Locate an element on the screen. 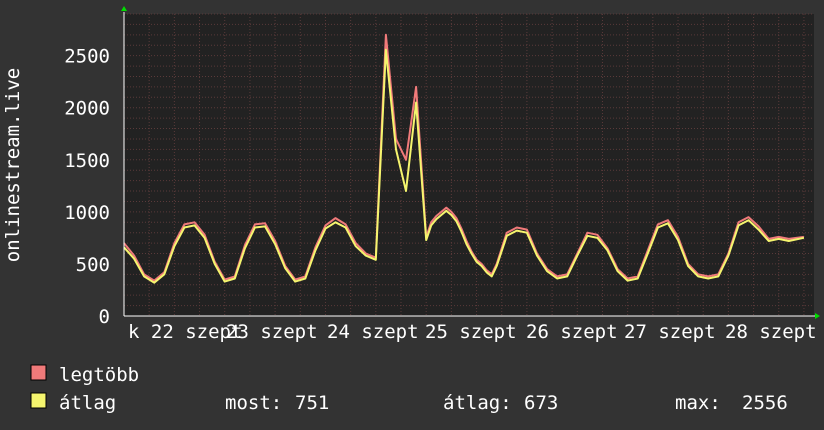 This screenshot has height=430, width=824. stat-now-value: 751 is located at coordinates (312, 403).